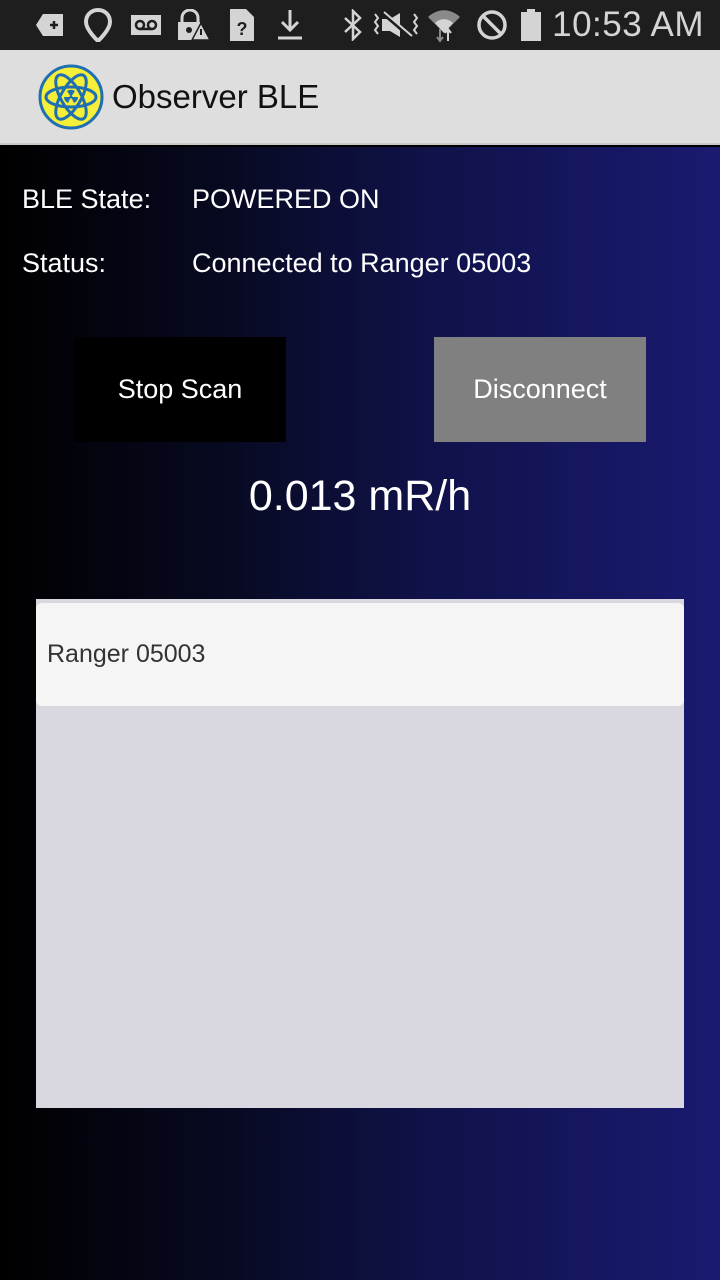 The image size is (720, 1280). Describe the element at coordinates (216, 96) in the screenshot. I see `app-title: Observer BLE` at that location.